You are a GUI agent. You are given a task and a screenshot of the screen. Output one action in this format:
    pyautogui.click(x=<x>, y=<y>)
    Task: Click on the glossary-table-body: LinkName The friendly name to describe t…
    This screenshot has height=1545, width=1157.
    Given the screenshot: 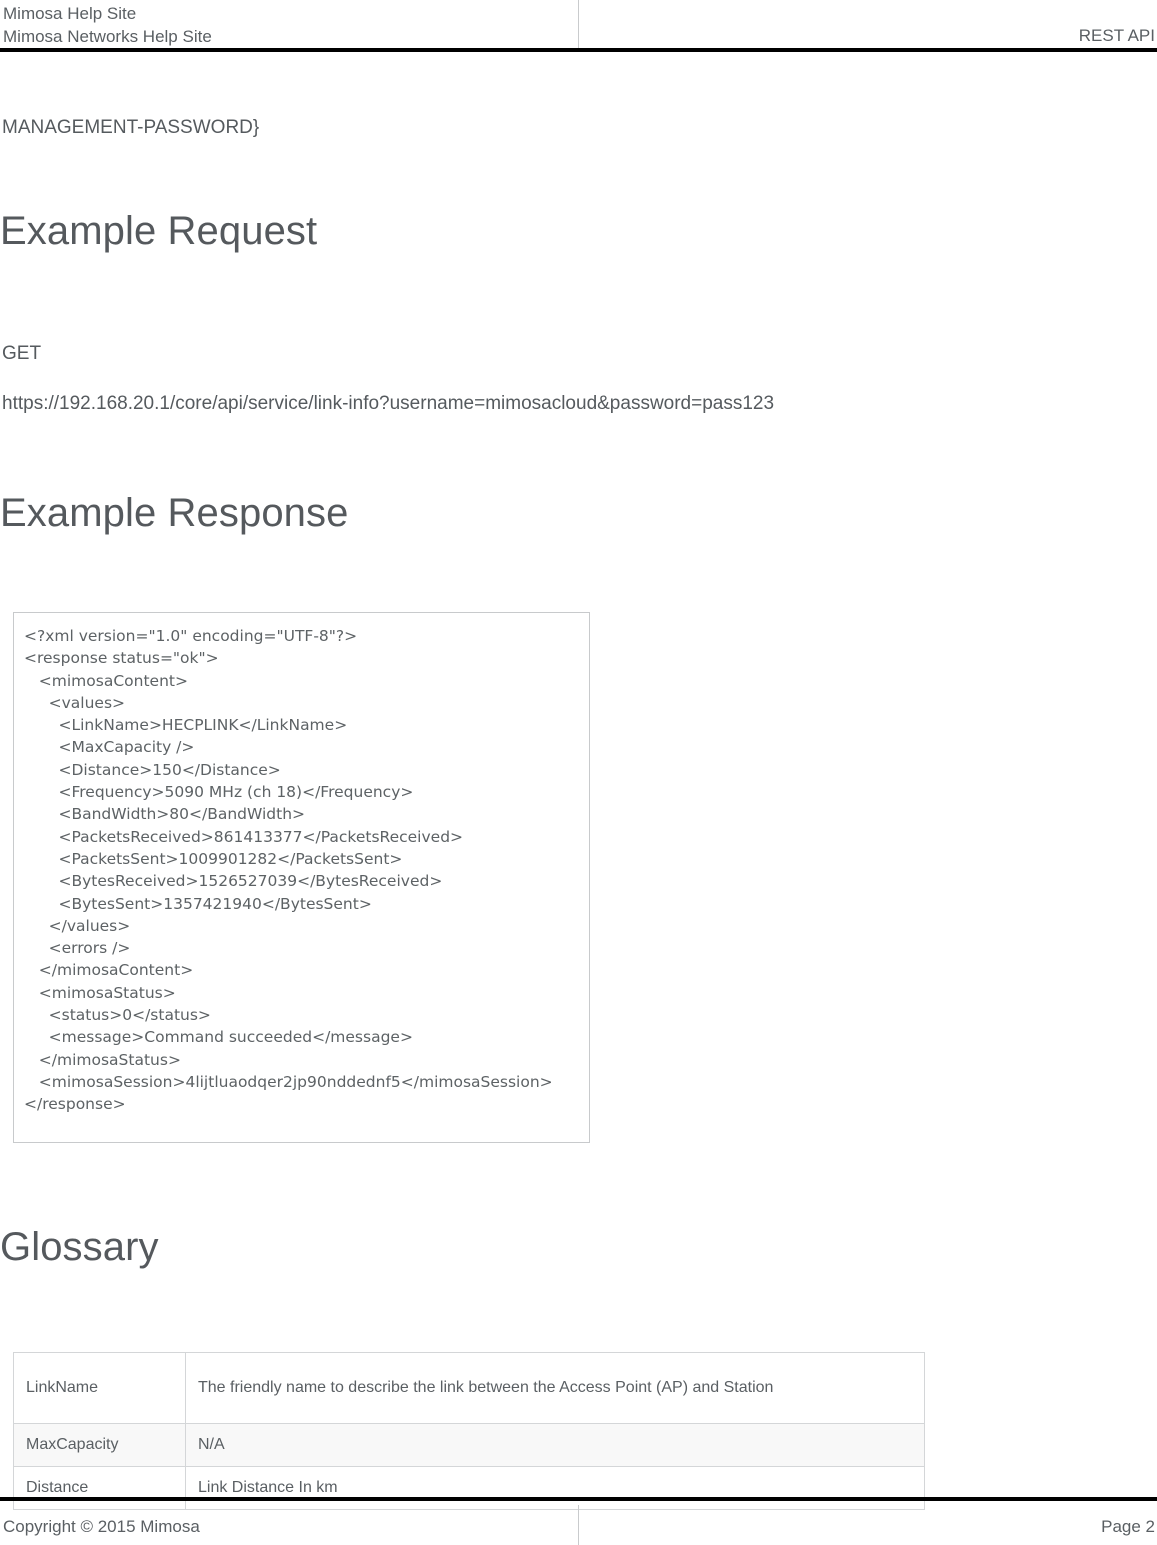 What is the action you would take?
    pyautogui.click(x=469, y=1431)
    